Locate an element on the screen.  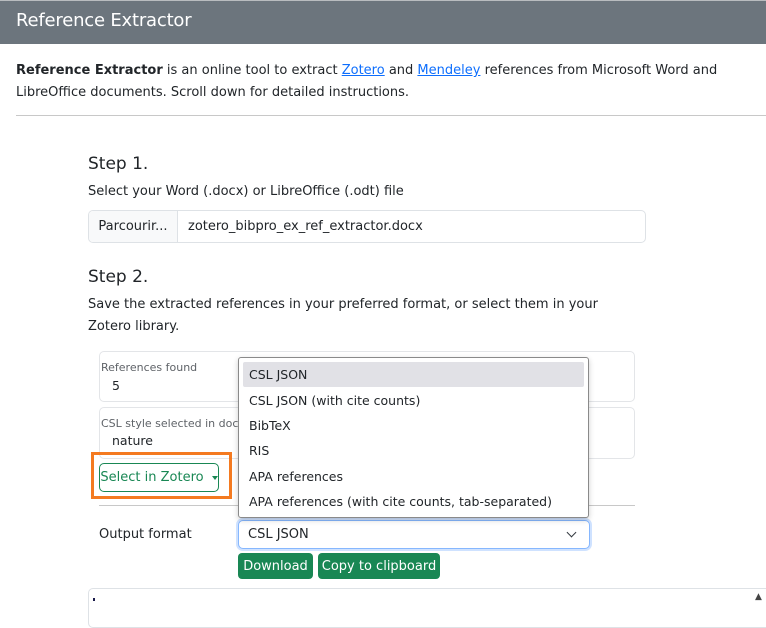
mendeley-link: Mendeley is located at coordinates (448, 70).